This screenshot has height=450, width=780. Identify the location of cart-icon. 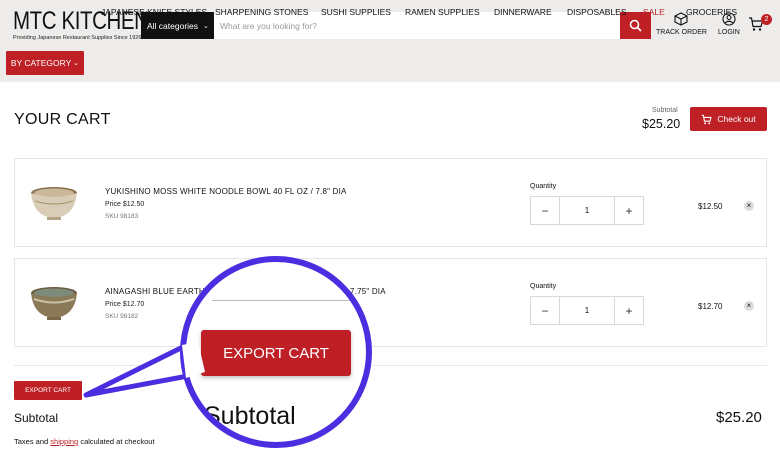
(707, 119).